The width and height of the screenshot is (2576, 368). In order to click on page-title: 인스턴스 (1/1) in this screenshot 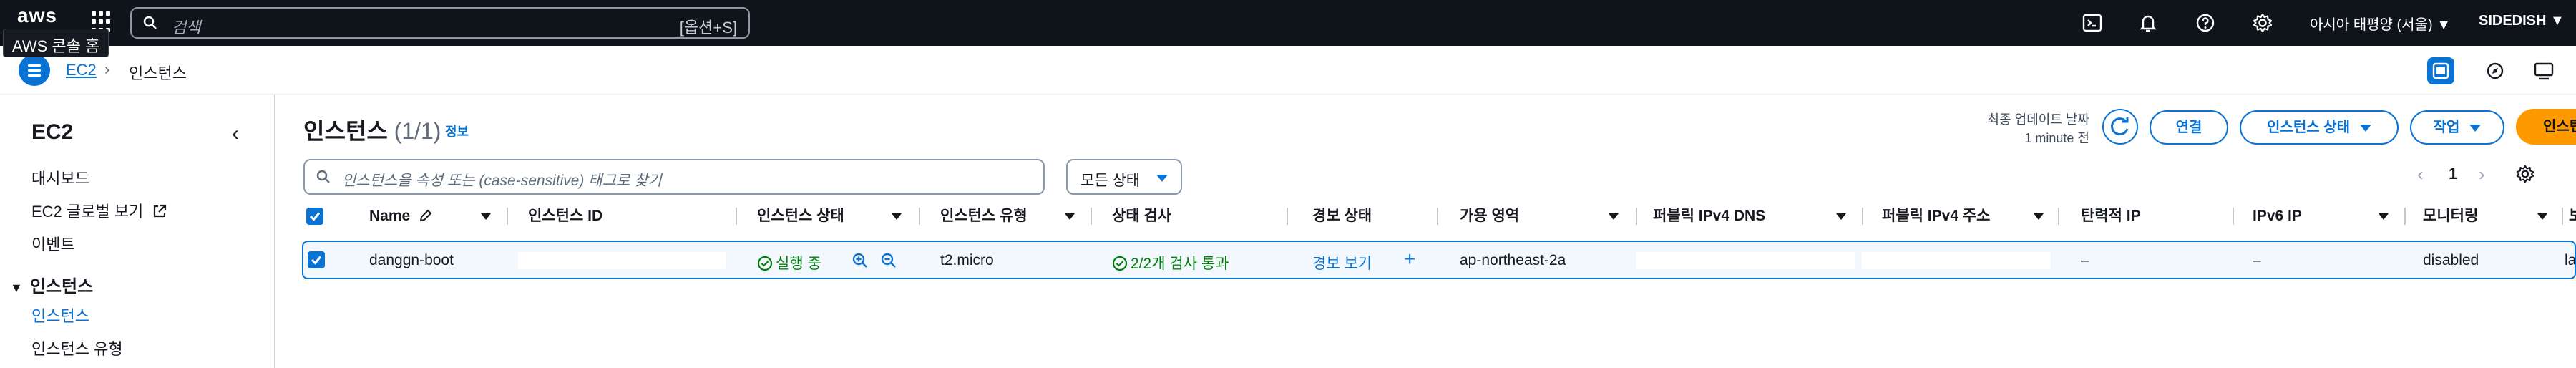, I will do `click(372, 130)`.